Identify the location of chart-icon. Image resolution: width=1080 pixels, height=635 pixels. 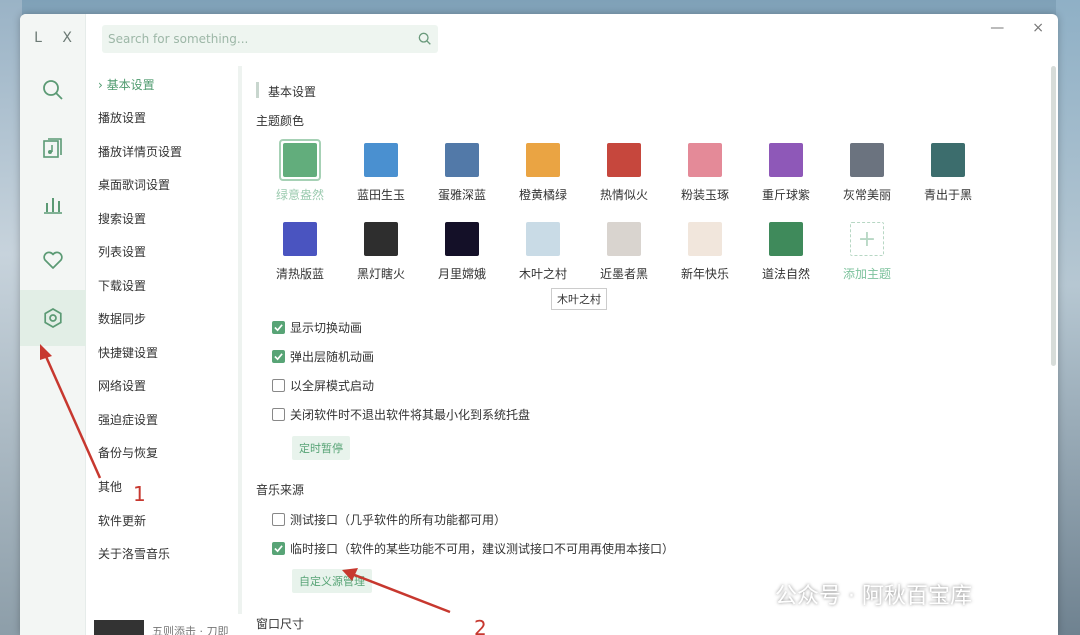
(53, 206).